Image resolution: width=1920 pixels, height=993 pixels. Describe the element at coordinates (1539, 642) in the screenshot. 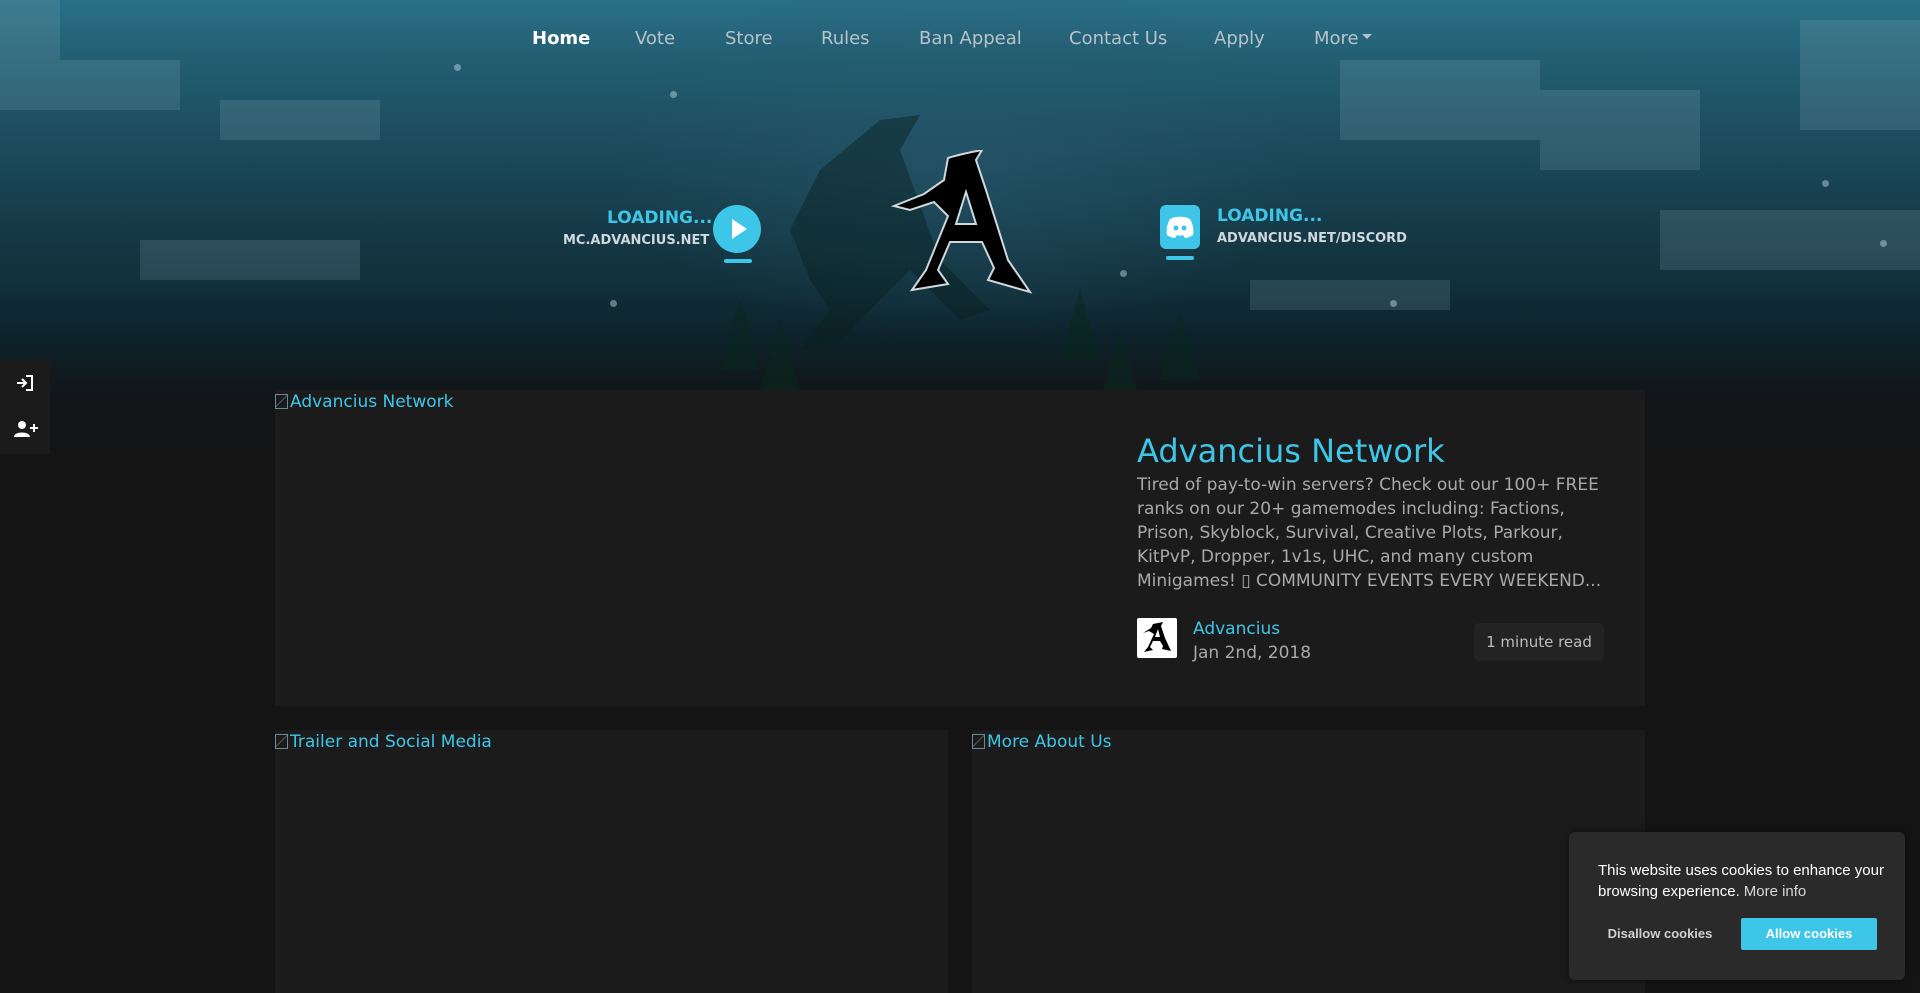

I see `read-time-badge: 1 minute read` at that location.